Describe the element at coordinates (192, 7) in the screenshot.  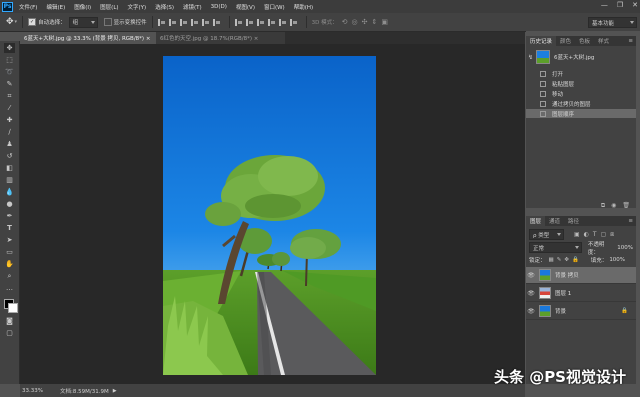
I see `menu-filter: 滤镜(T)` at that location.